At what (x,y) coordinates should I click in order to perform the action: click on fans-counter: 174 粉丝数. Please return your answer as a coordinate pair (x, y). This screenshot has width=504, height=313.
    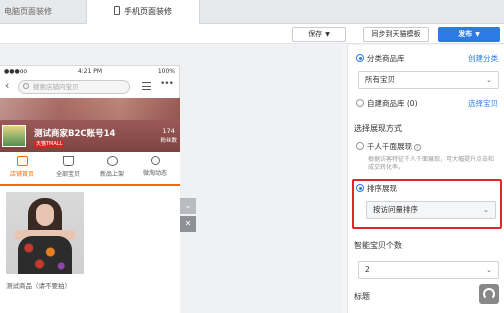
    Looking at the image, I should click on (168, 135).